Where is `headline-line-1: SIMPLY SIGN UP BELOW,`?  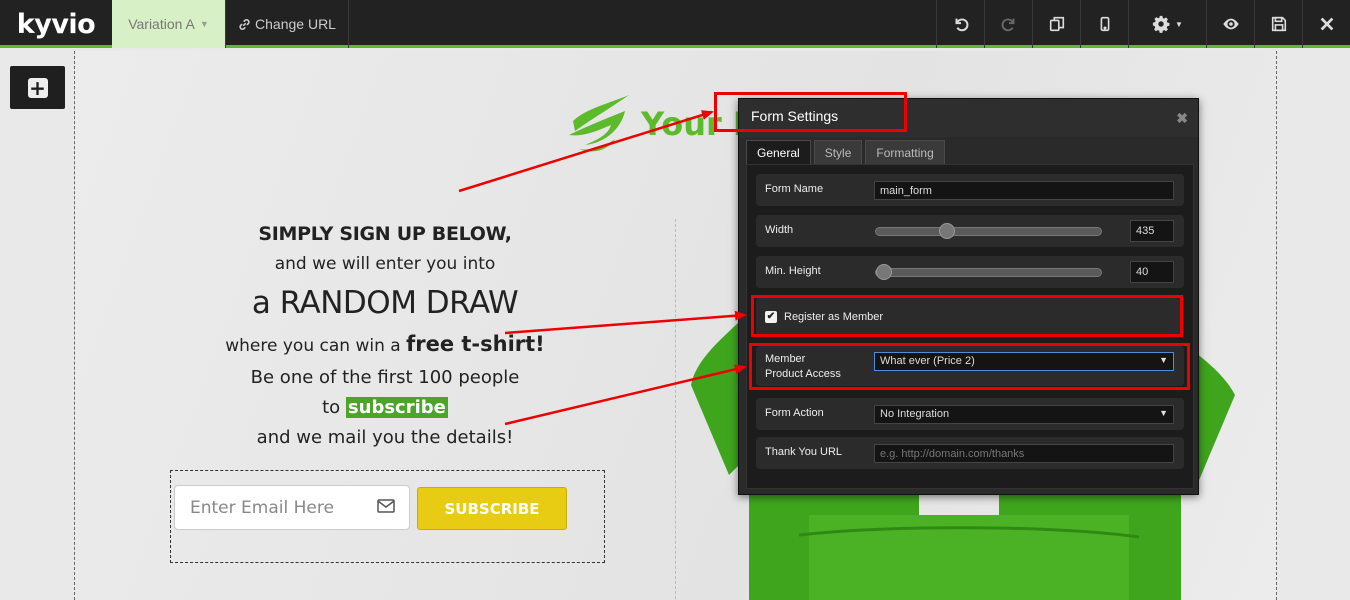
headline-line-1: SIMPLY SIGN UP BELOW, is located at coordinates (385, 234).